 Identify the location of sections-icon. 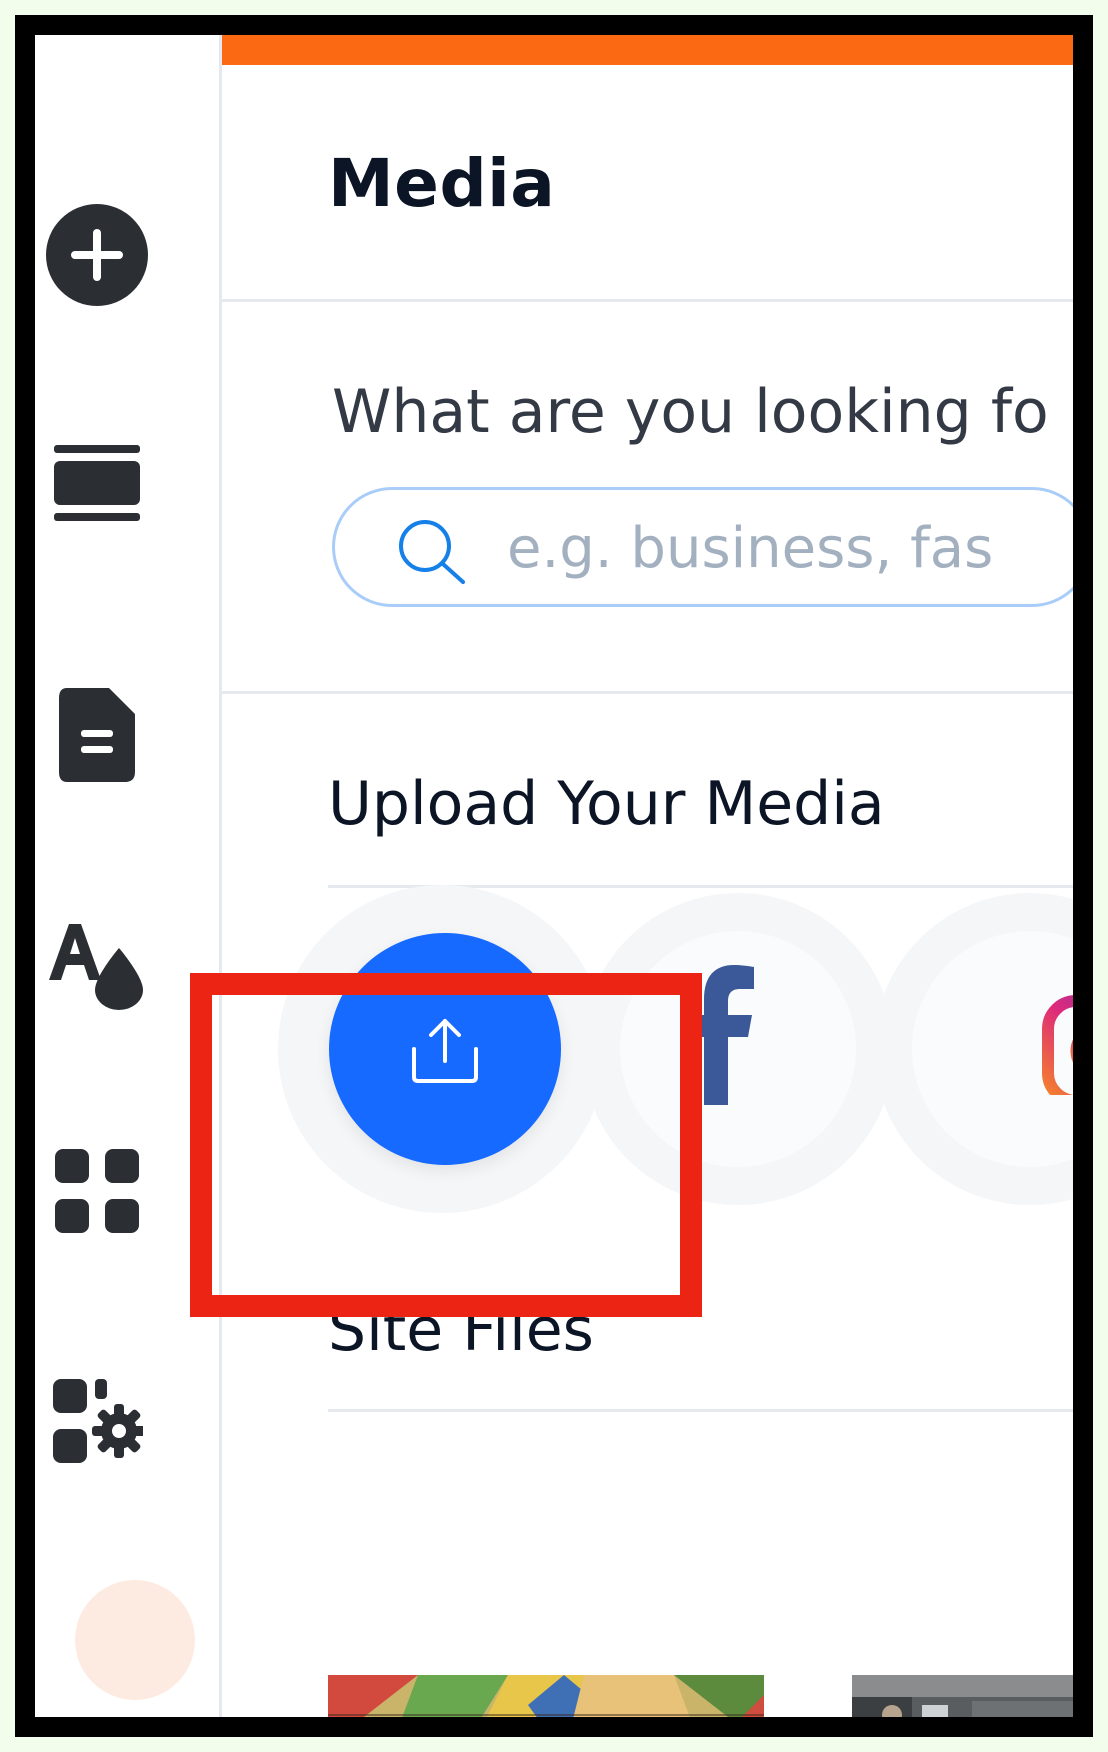
(97, 483).